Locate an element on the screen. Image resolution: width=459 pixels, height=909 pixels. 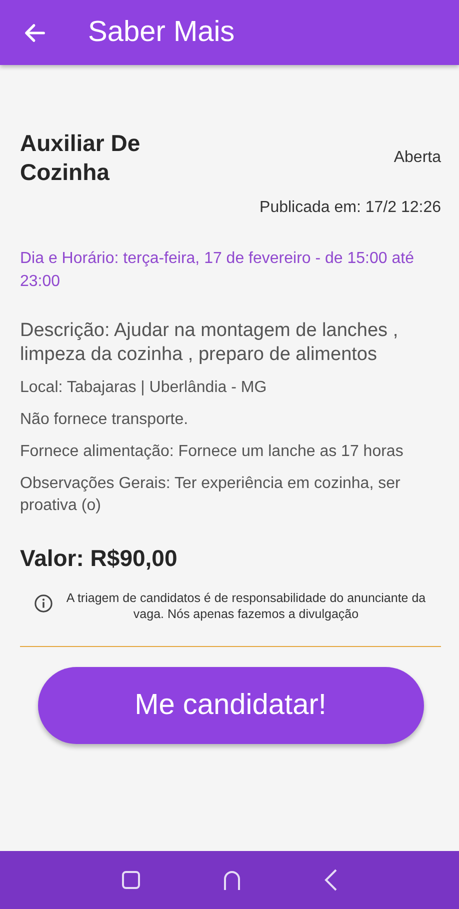
price-text: Valor: R$90,00 is located at coordinates (99, 558).